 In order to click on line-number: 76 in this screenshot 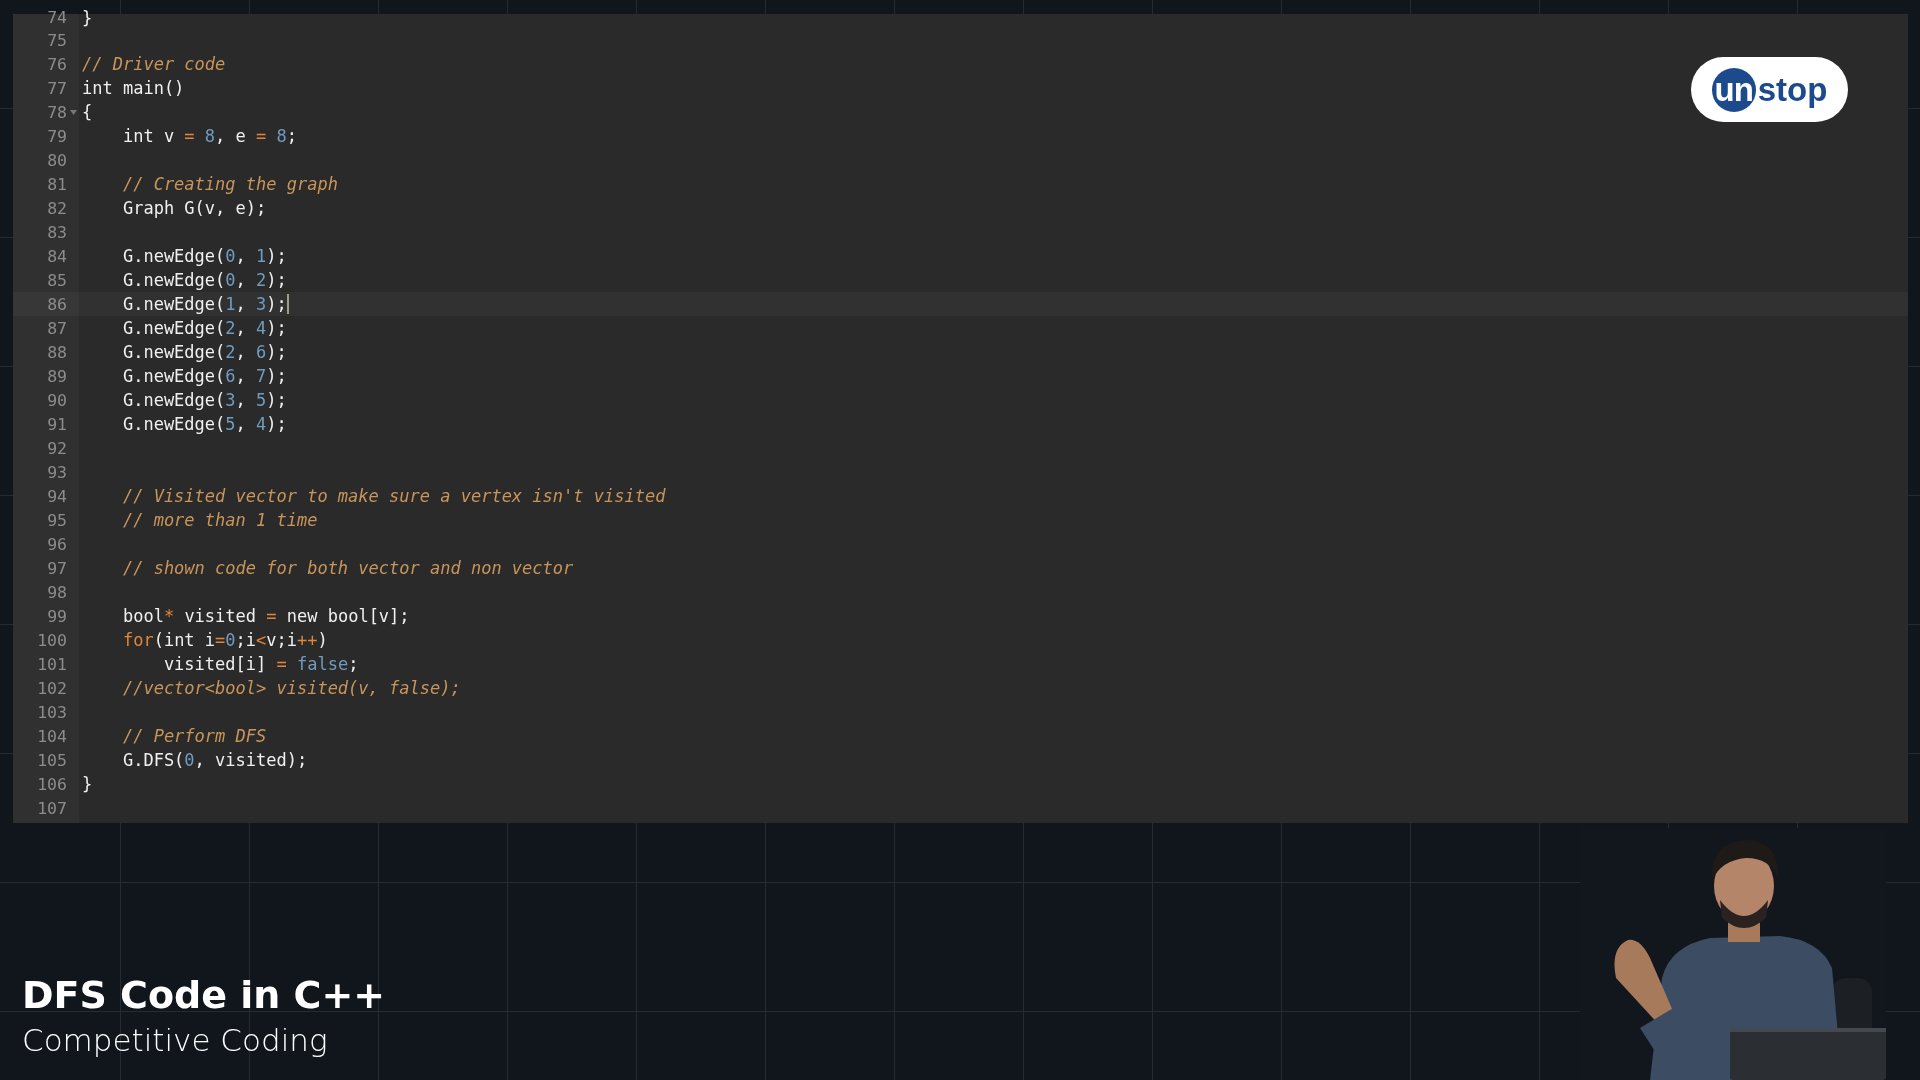, I will do `click(57, 64)`.